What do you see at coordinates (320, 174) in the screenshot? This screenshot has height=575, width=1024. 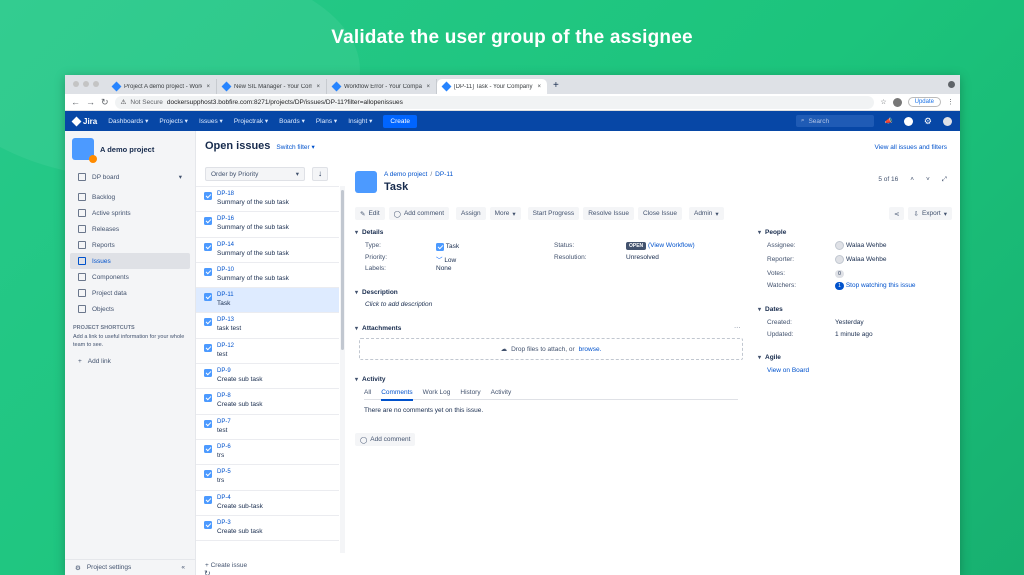 I see `sort-direction-button: ↓` at bounding box center [320, 174].